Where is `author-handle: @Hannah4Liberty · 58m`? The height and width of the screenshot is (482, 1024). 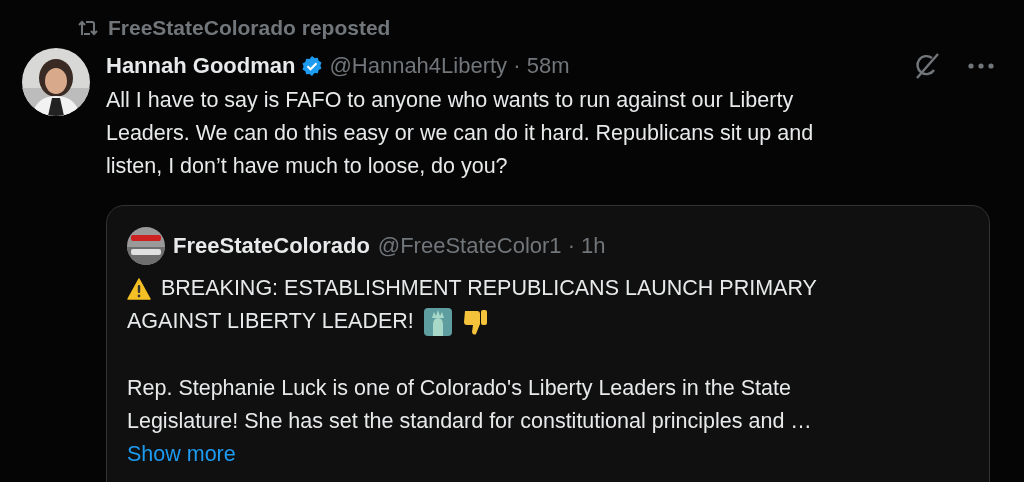 author-handle: @Hannah4Liberty · 58m is located at coordinates (450, 66).